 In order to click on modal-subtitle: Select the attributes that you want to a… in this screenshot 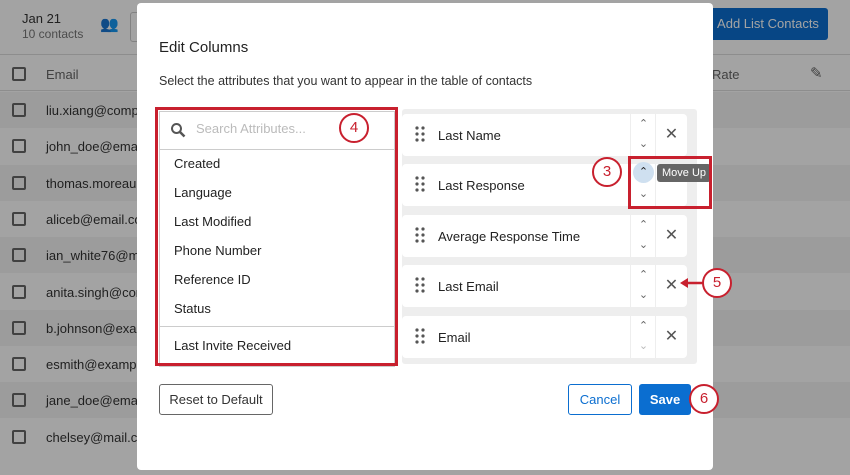, I will do `click(346, 81)`.